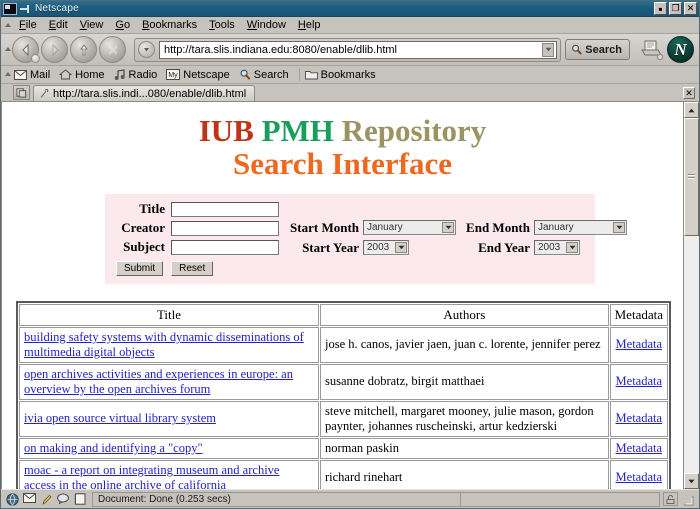  I want to click on bookmark-dropdown-icon, so click(146, 49).